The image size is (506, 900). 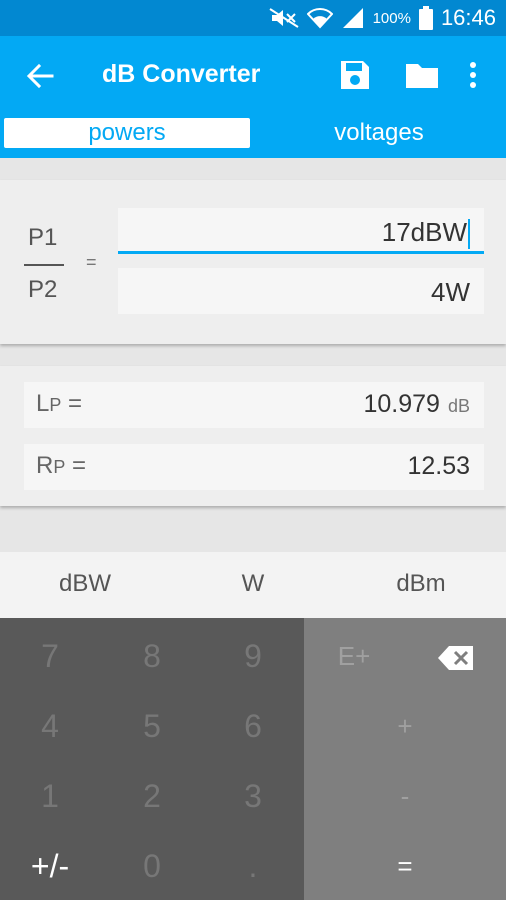 What do you see at coordinates (43, 237) in the screenshot?
I see `p1-label: P1` at bounding box center [43, 237].